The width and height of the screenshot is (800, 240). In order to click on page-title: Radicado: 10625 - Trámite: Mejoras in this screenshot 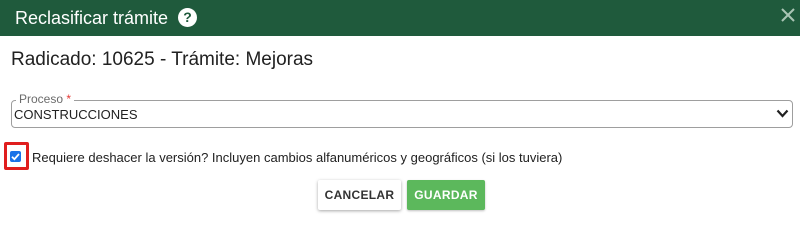, I will do `click(162, 59)`.